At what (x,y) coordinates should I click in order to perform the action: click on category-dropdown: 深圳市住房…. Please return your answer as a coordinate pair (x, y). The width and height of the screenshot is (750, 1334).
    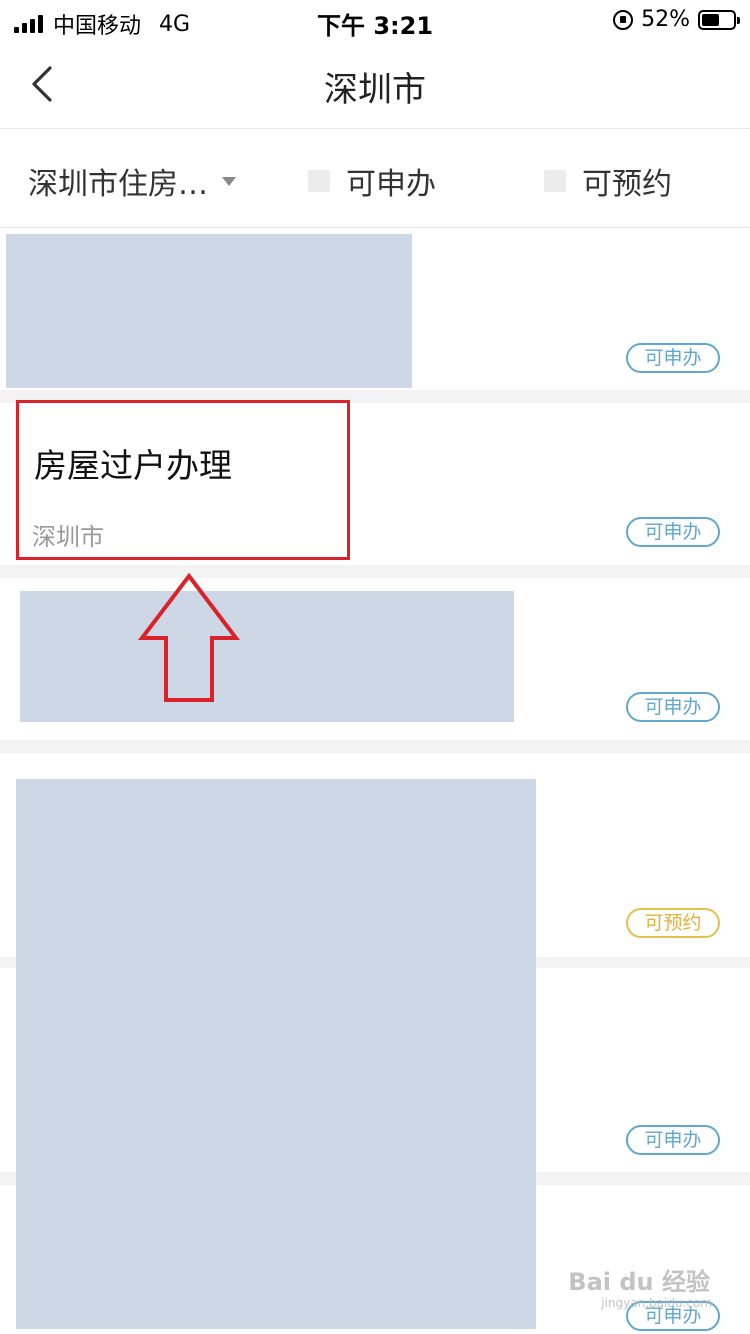
    Looking at the image, I should click on (132, 181).